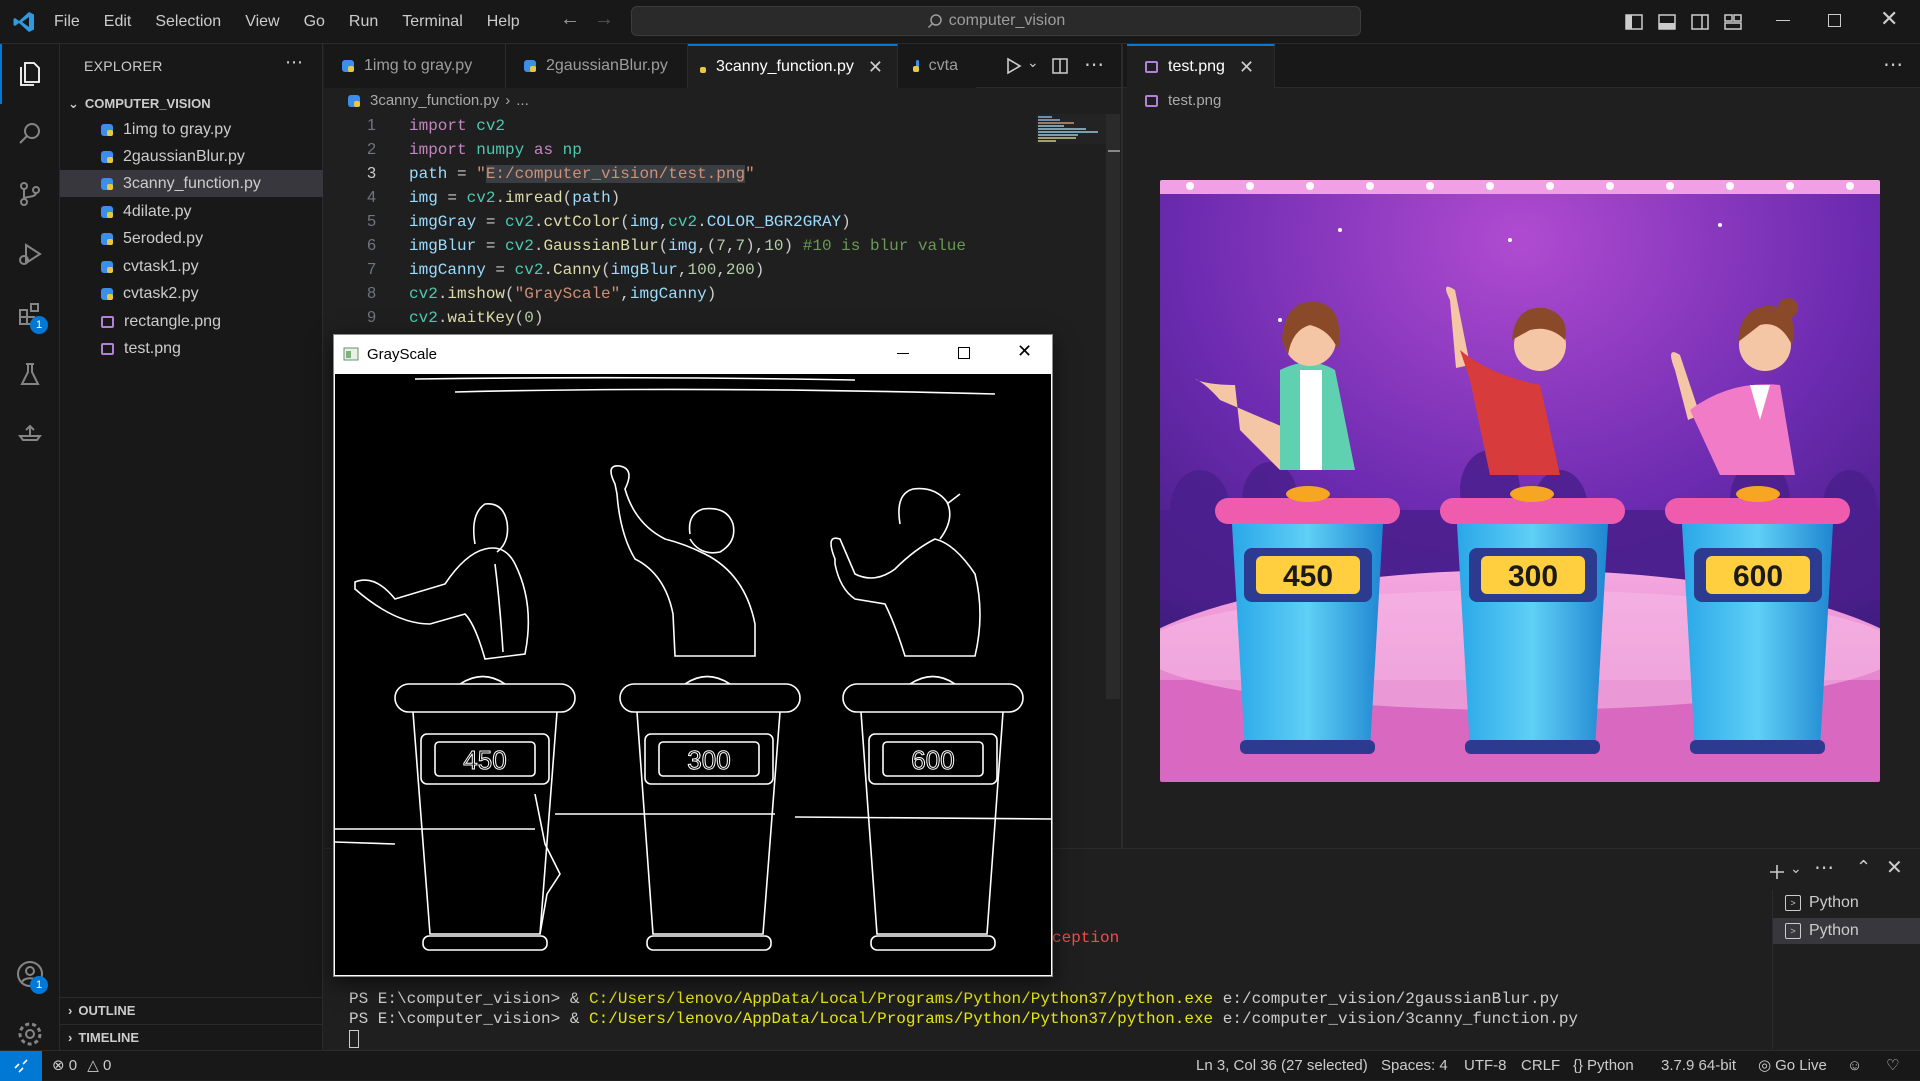  I want to click on search-icon, so click(934, 21).